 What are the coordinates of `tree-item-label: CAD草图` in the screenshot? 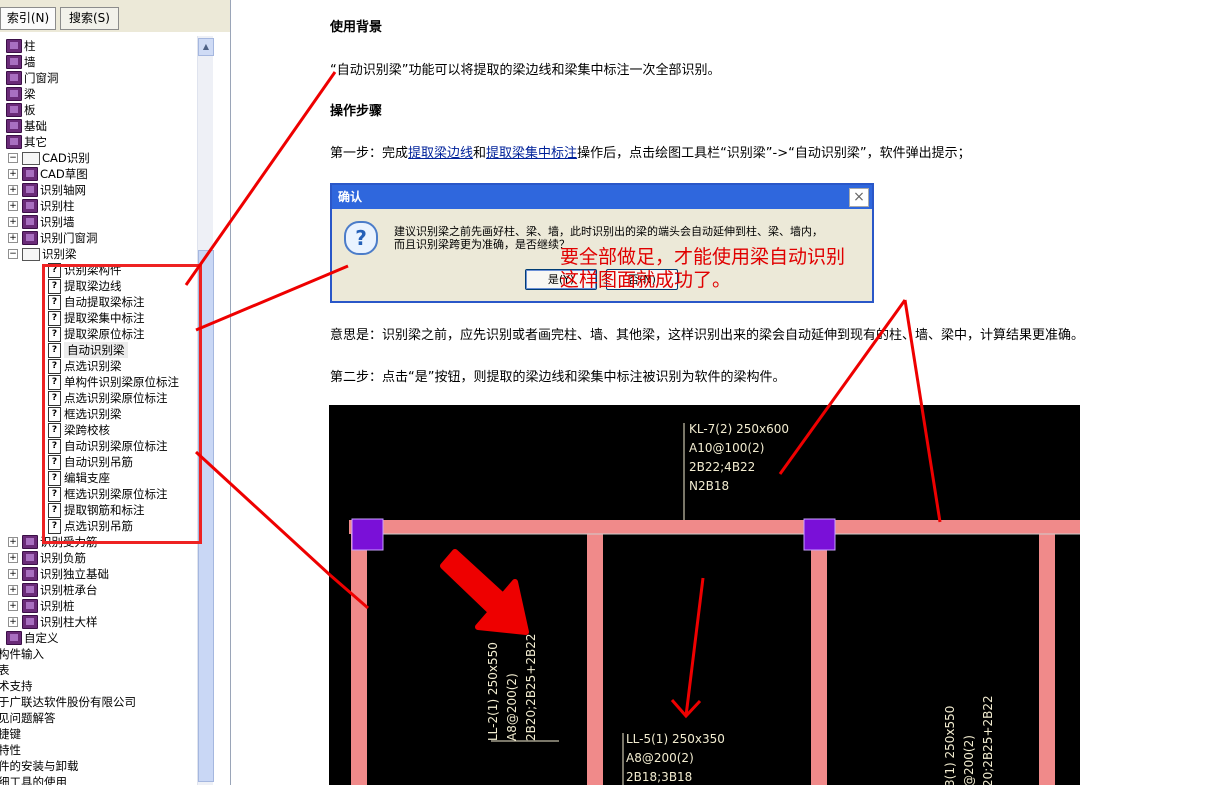 It's located at (64, 174).